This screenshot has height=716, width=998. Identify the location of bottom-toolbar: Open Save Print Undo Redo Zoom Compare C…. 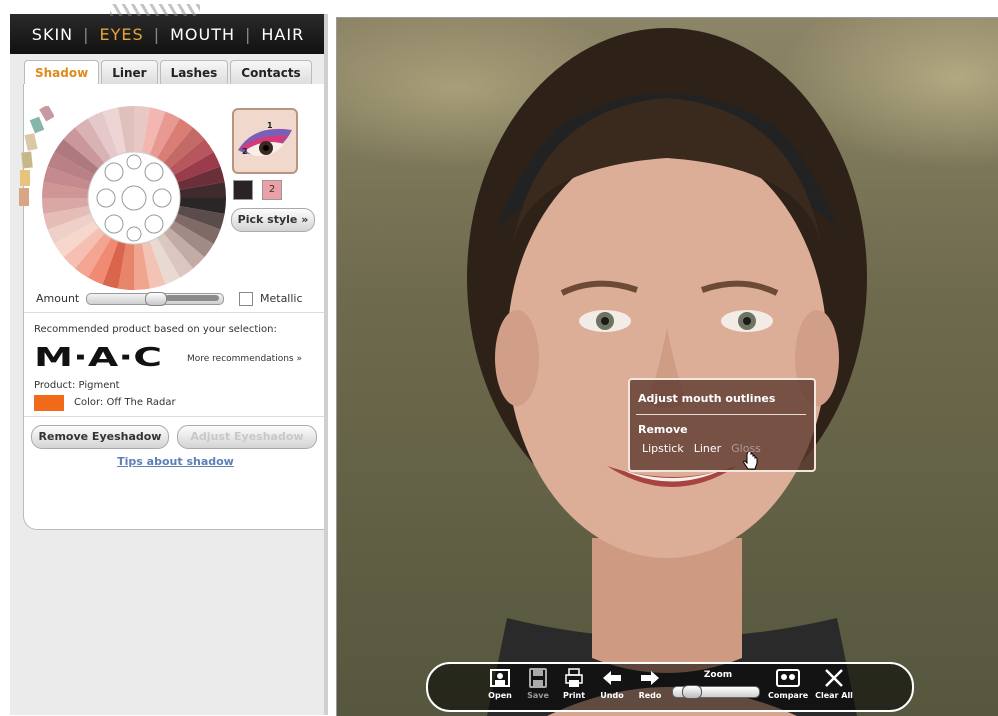
(670, 687).